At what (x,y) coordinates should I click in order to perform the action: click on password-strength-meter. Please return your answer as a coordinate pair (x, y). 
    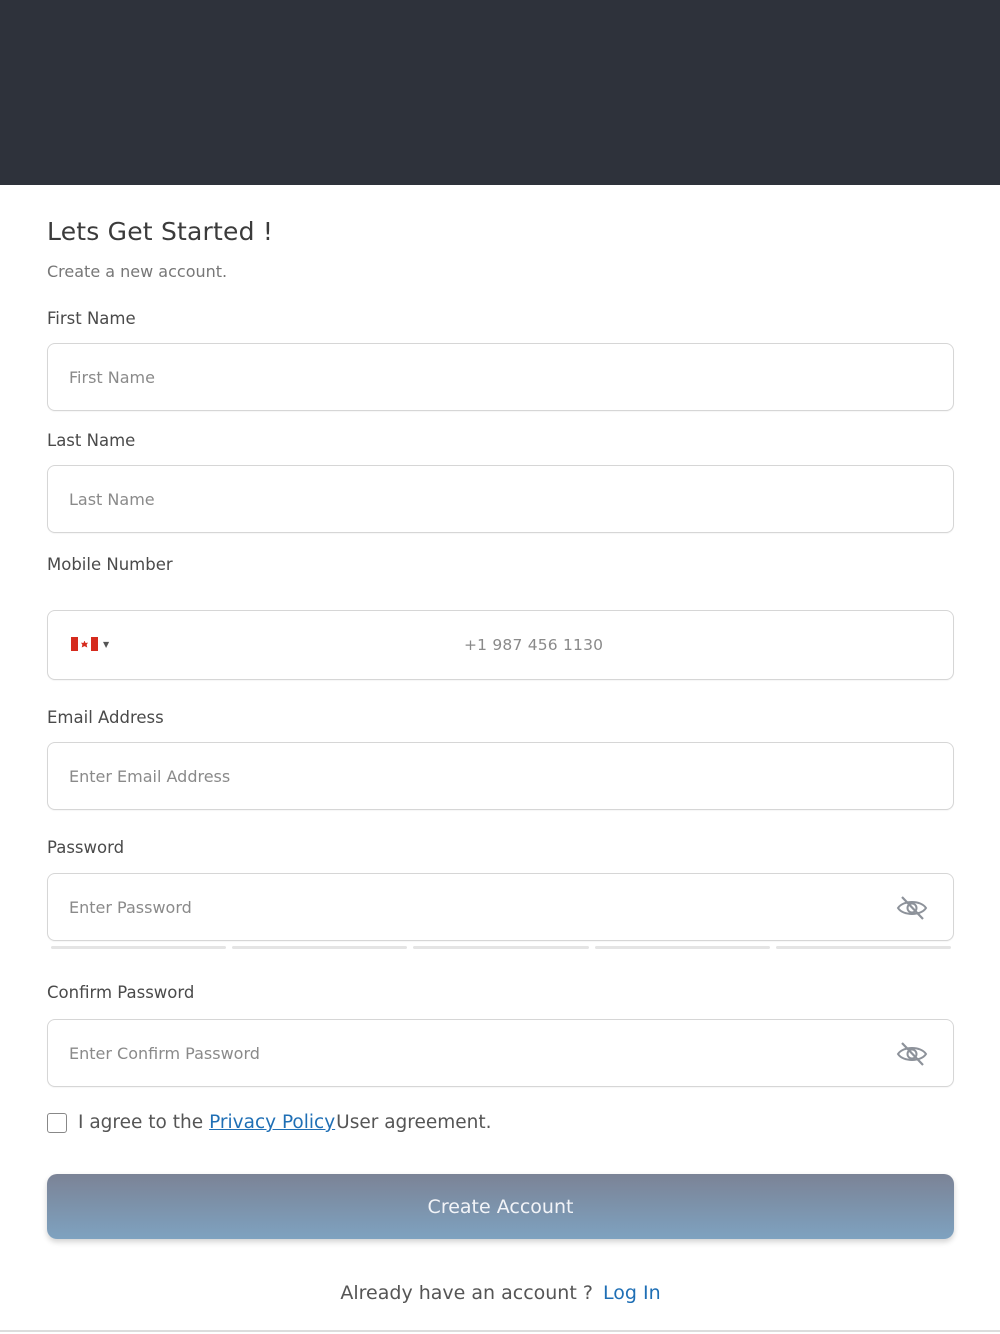
    Looking at the image, I should click on (501, 948).